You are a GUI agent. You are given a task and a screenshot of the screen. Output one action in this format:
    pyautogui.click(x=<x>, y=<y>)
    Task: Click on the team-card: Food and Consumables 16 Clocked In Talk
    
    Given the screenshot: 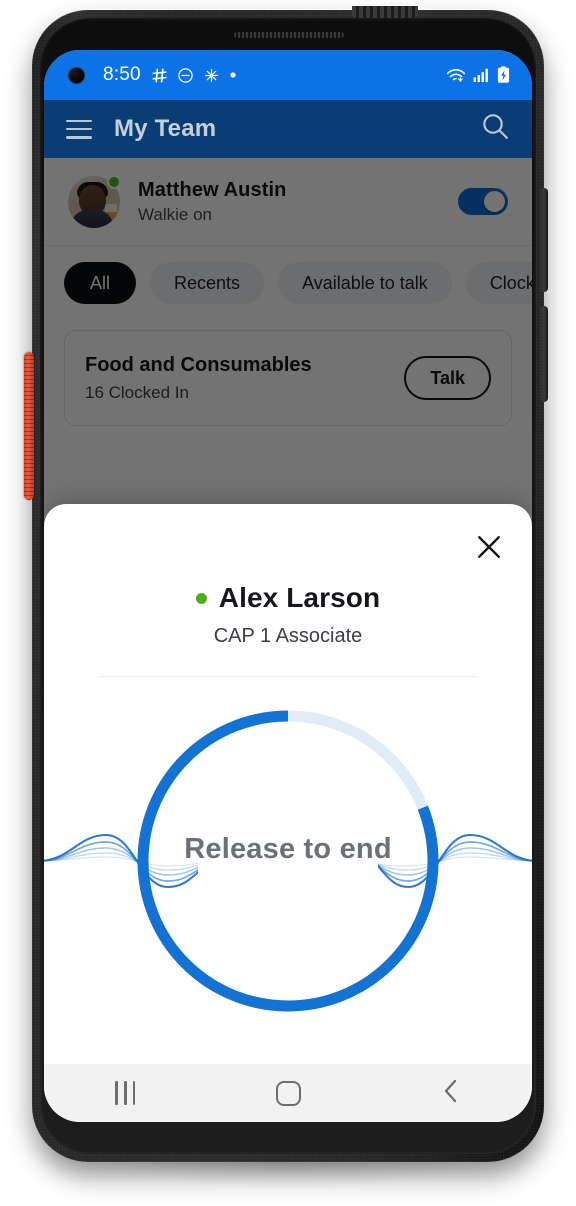 What is the action you would take?
    pyautogui.click(x=288, y=378)
    